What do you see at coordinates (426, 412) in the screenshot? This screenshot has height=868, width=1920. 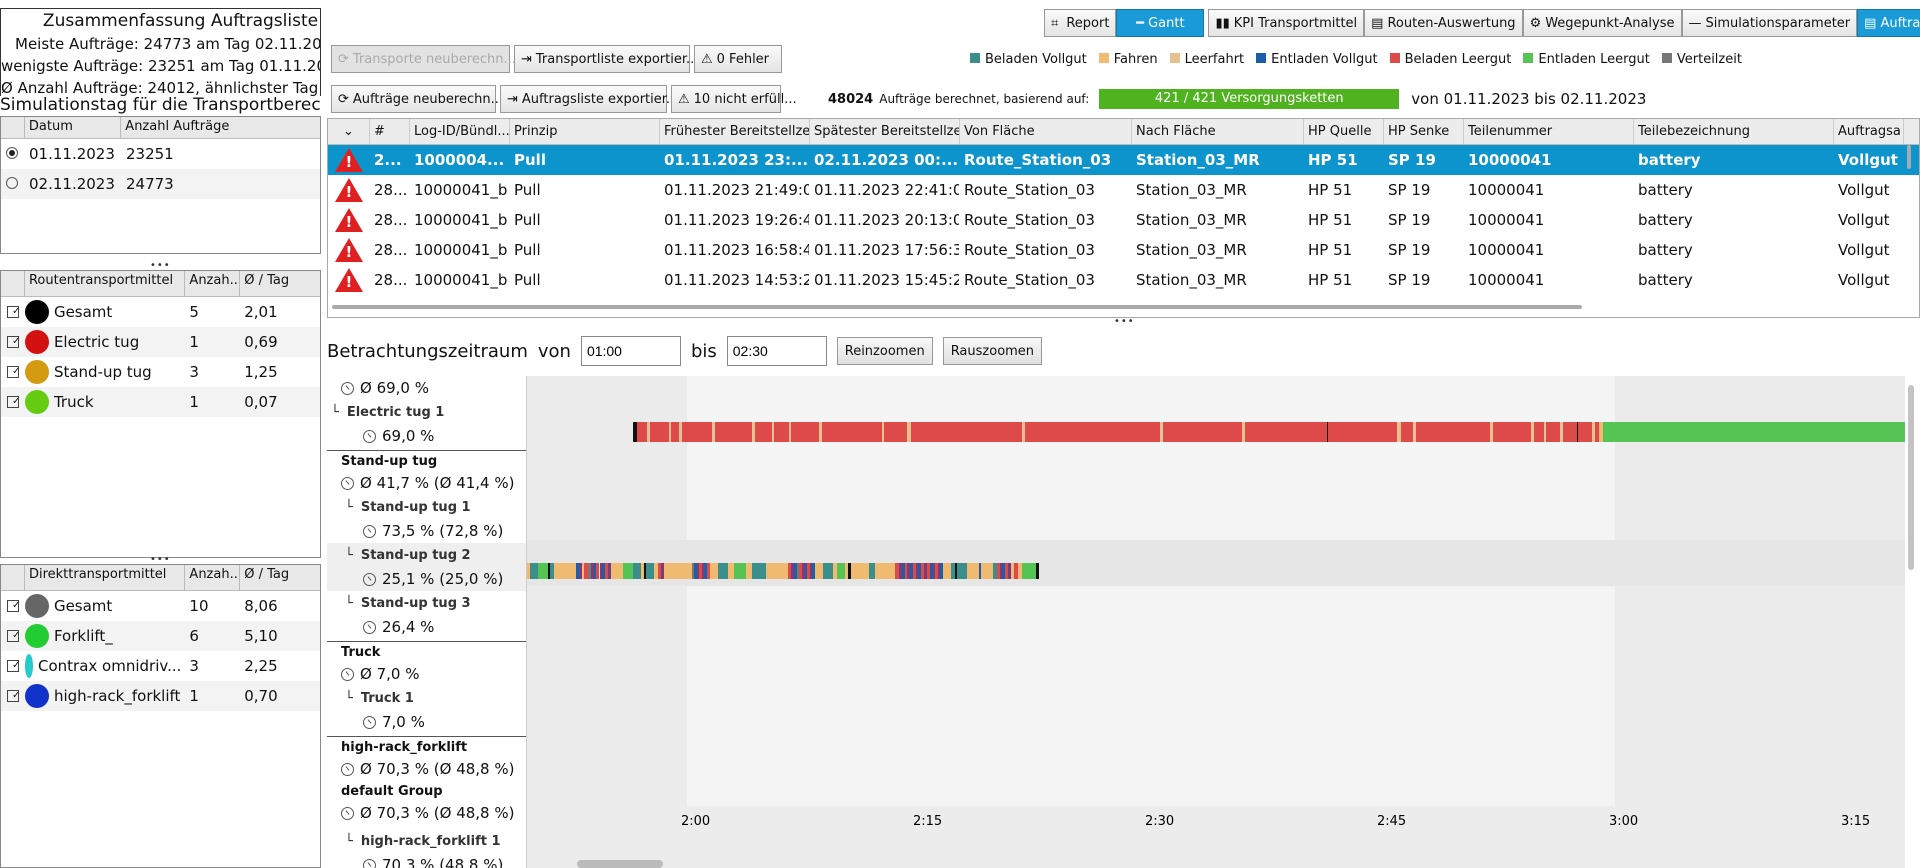 I see `resource-electric-tug-1: └ Electric tug 1` at bounding box center [426, 412].